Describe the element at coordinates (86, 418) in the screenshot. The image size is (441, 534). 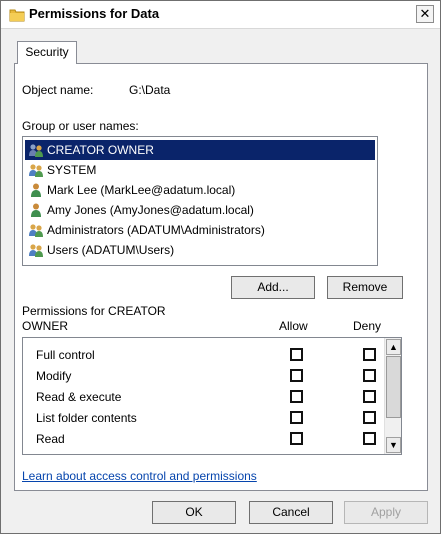
I see `permission-name: List folder contents` at that location.